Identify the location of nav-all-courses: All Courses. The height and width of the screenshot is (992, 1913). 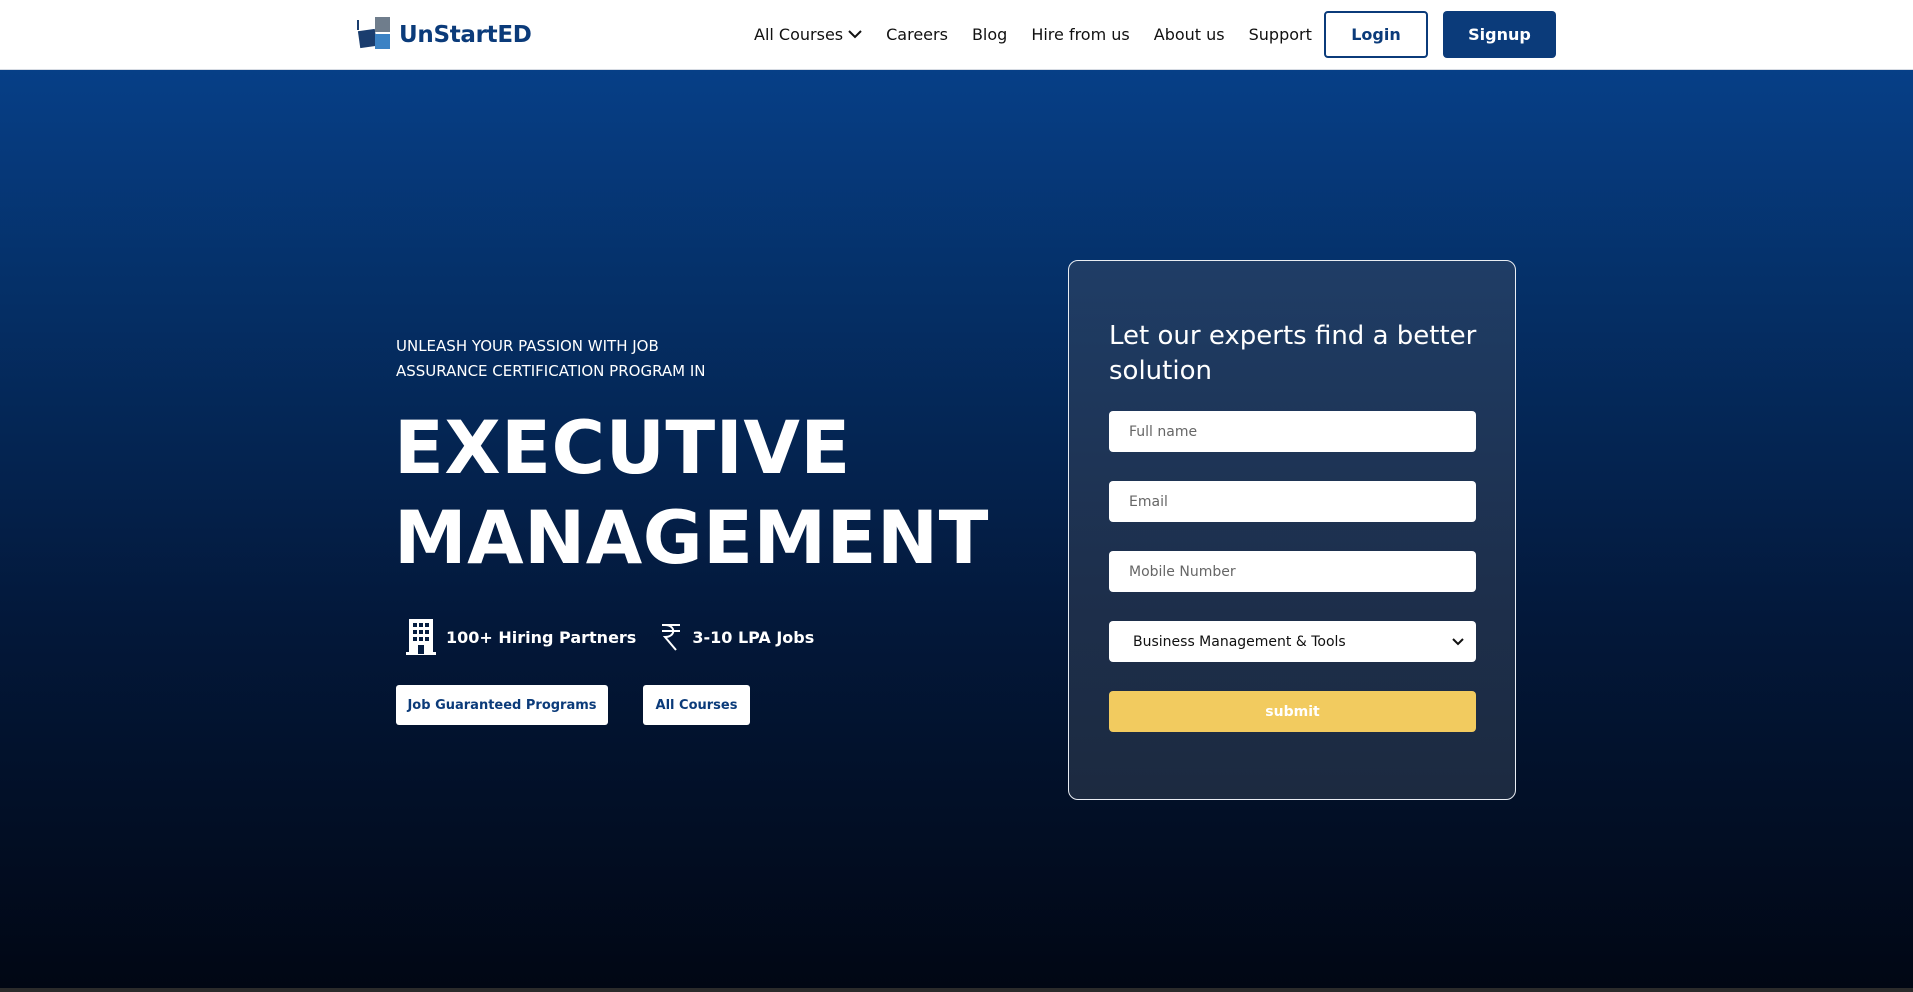
(808, 34).